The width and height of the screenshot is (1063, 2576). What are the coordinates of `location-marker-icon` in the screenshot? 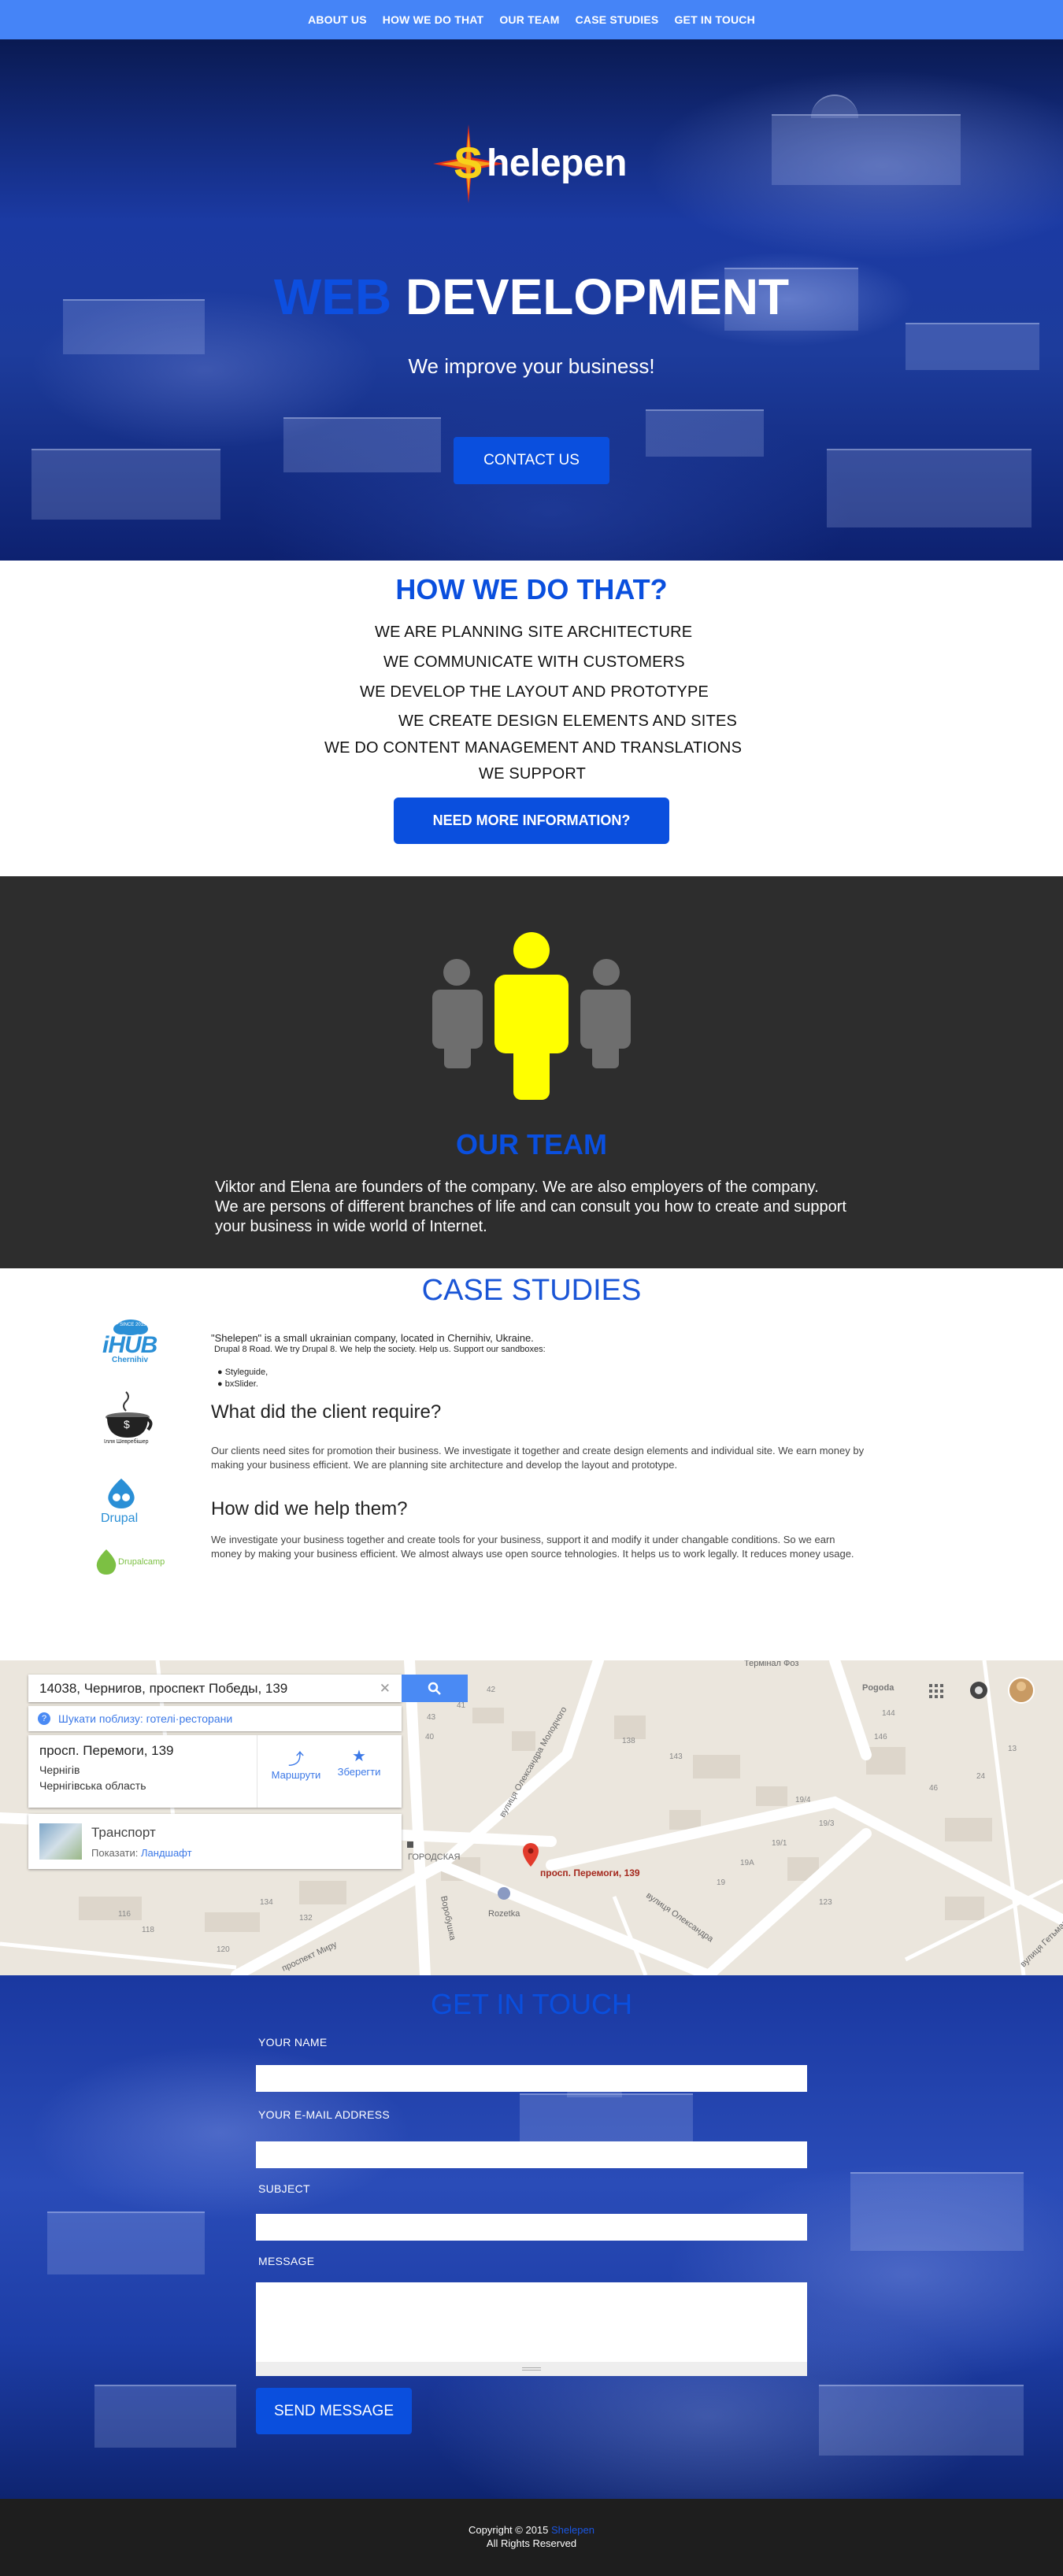 It's located at (531, 1855).